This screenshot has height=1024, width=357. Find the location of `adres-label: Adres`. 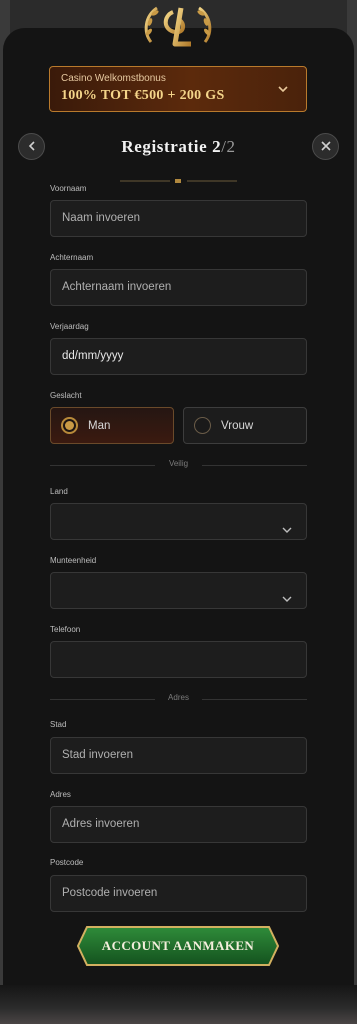

adres-label: Adres is located at coordinates (60, 794).